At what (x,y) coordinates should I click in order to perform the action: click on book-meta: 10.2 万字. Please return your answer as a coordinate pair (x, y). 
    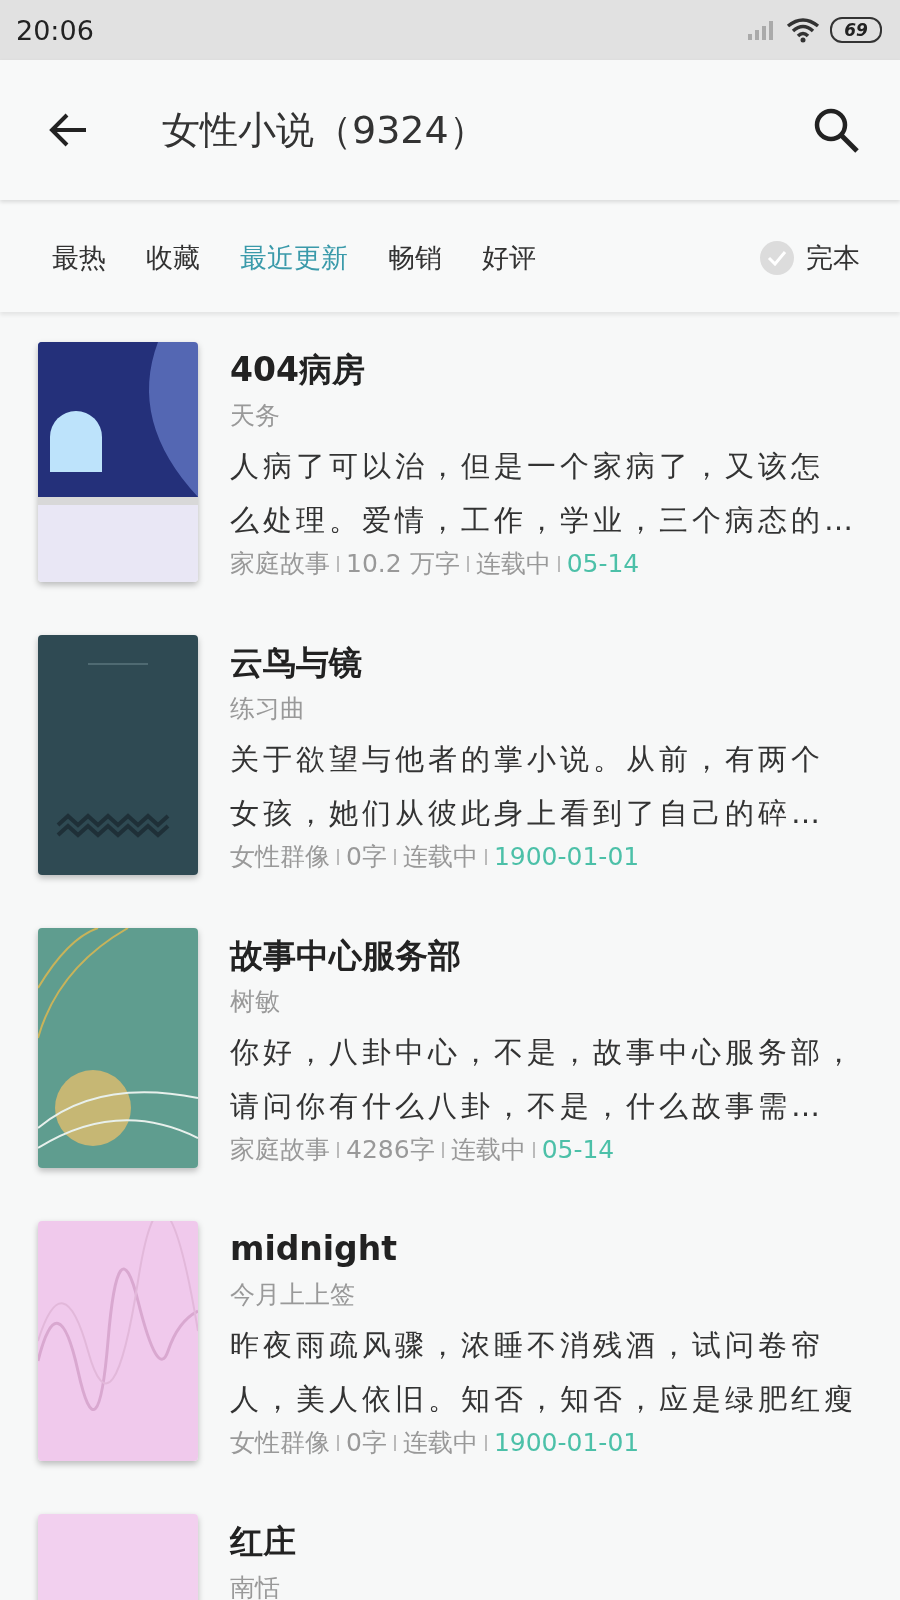
    Looking at the image, I should click on (403, 564).